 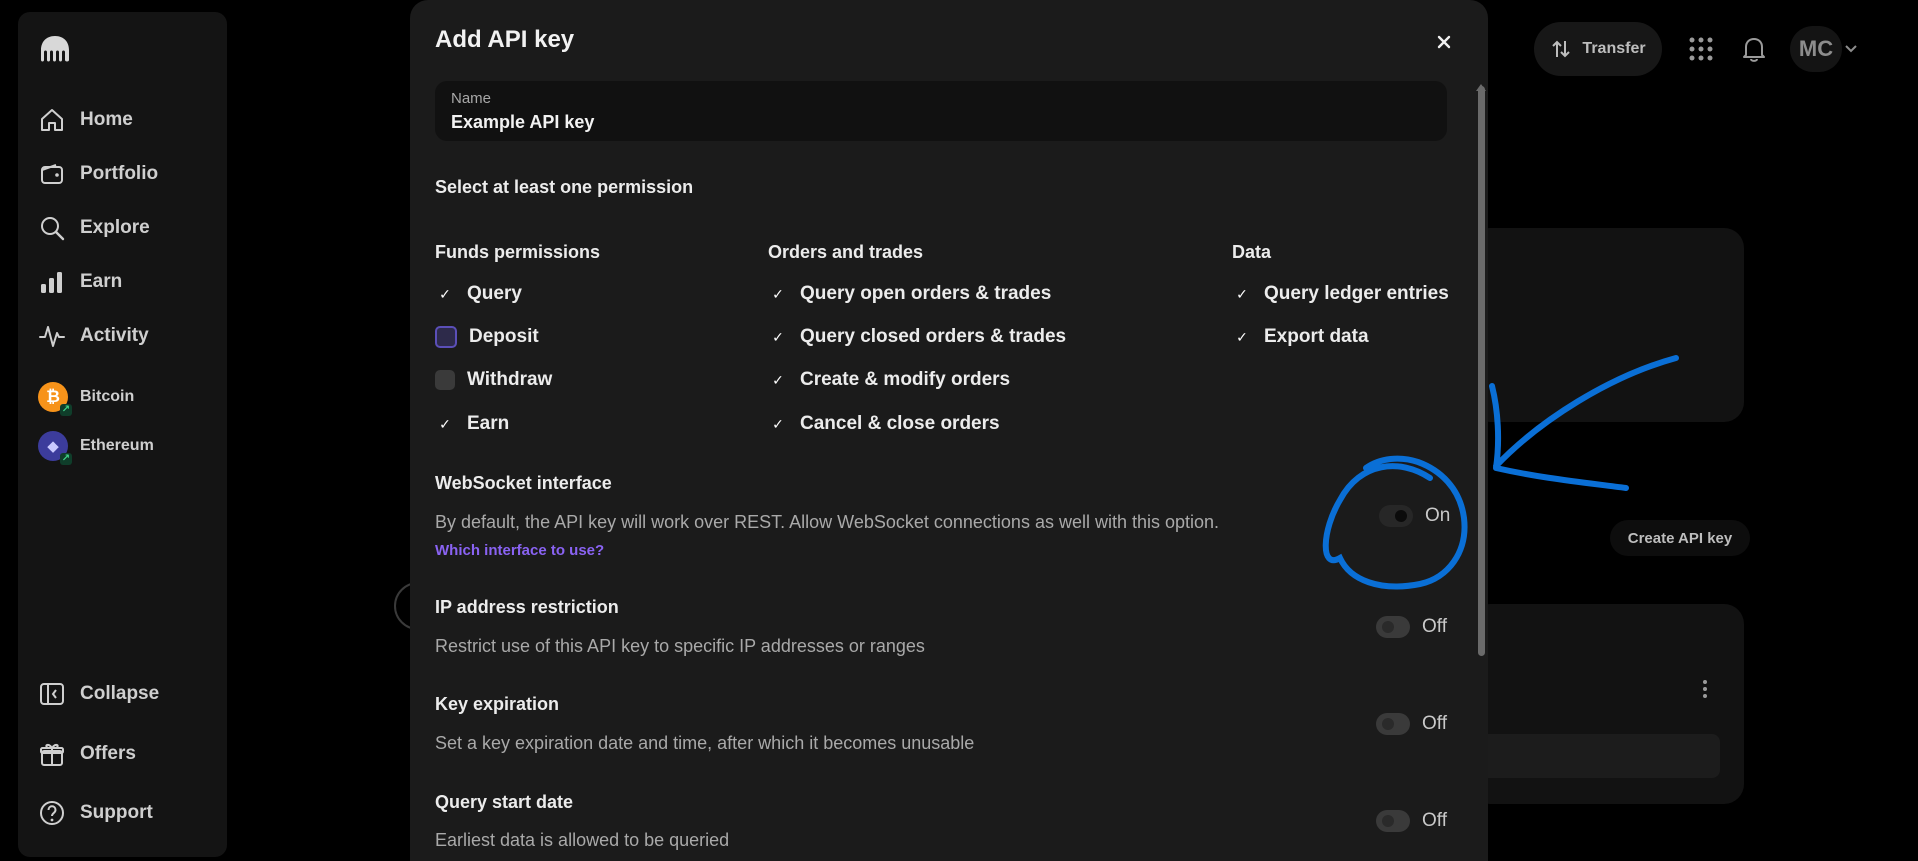 What do you see at coordinates (55, 448) in the screenshot?
I see `ethereum-icon: ◆ ↗` at bounding box center [55, 448].